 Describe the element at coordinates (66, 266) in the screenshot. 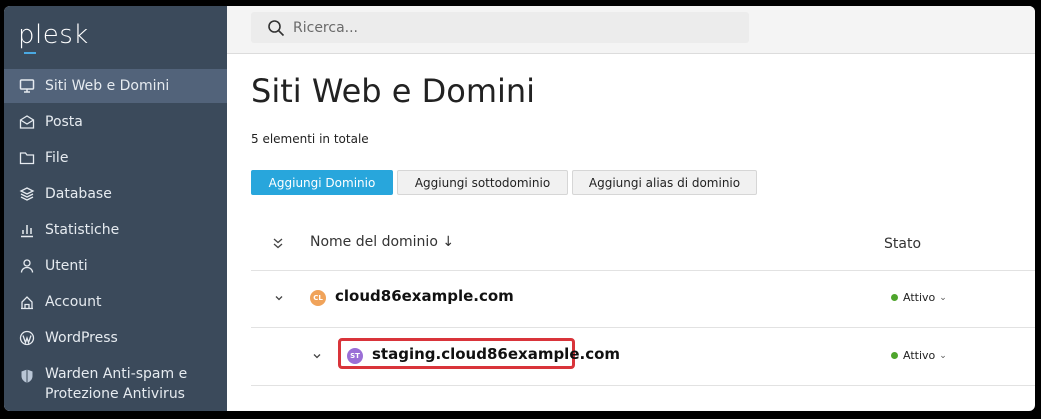

I see `sidebar-item-label: Utenti` at that location.